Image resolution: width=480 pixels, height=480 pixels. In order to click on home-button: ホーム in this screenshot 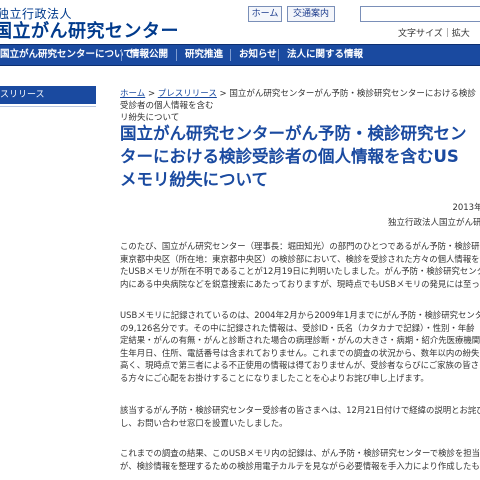, I will do `click(265, 14)`.